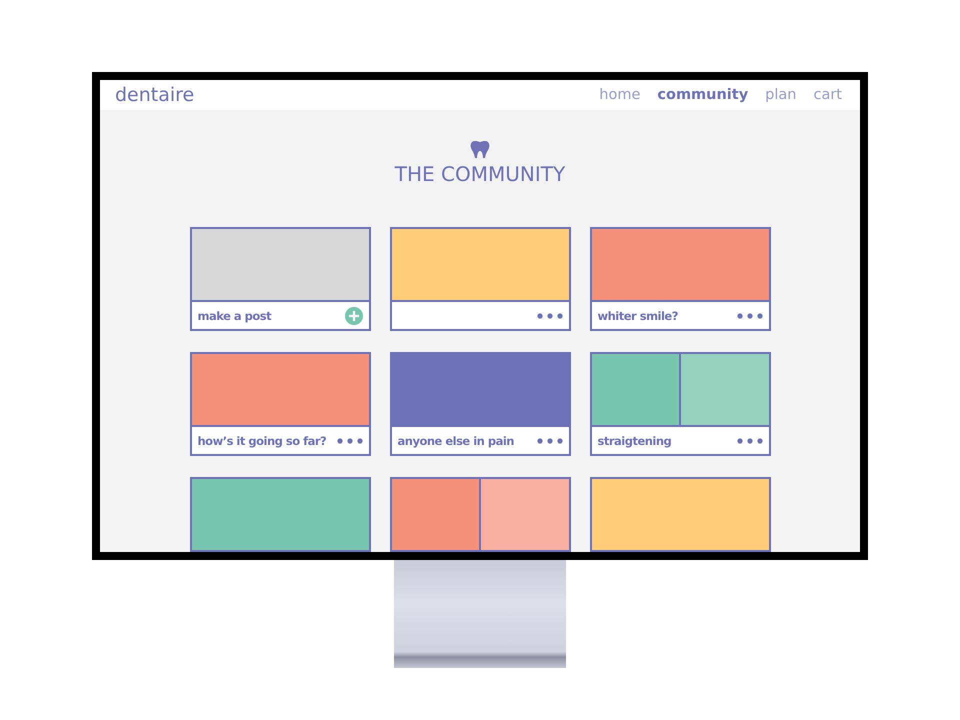 This screenshot has width=960, height=720. I want to click on page-title: THE COMMUNITY, so click(480, 174).